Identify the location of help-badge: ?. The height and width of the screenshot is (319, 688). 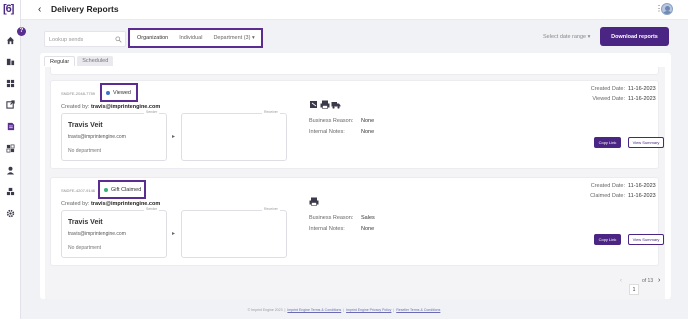
(21, 31).